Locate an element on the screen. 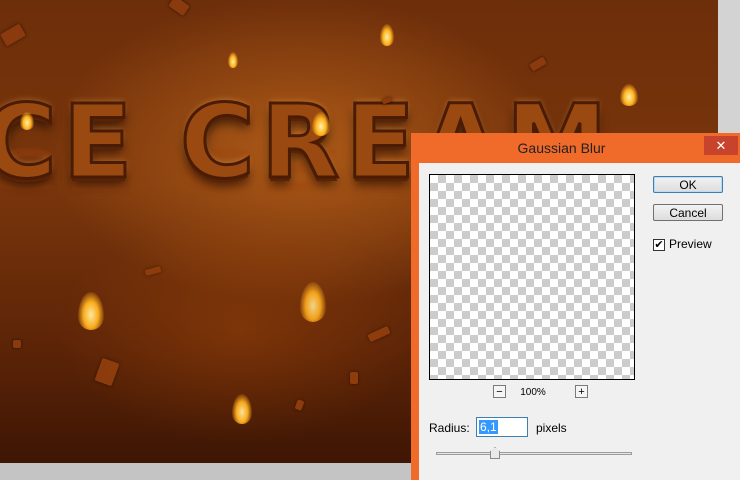  close-button: ✕ is located at coordinates (721, 145).